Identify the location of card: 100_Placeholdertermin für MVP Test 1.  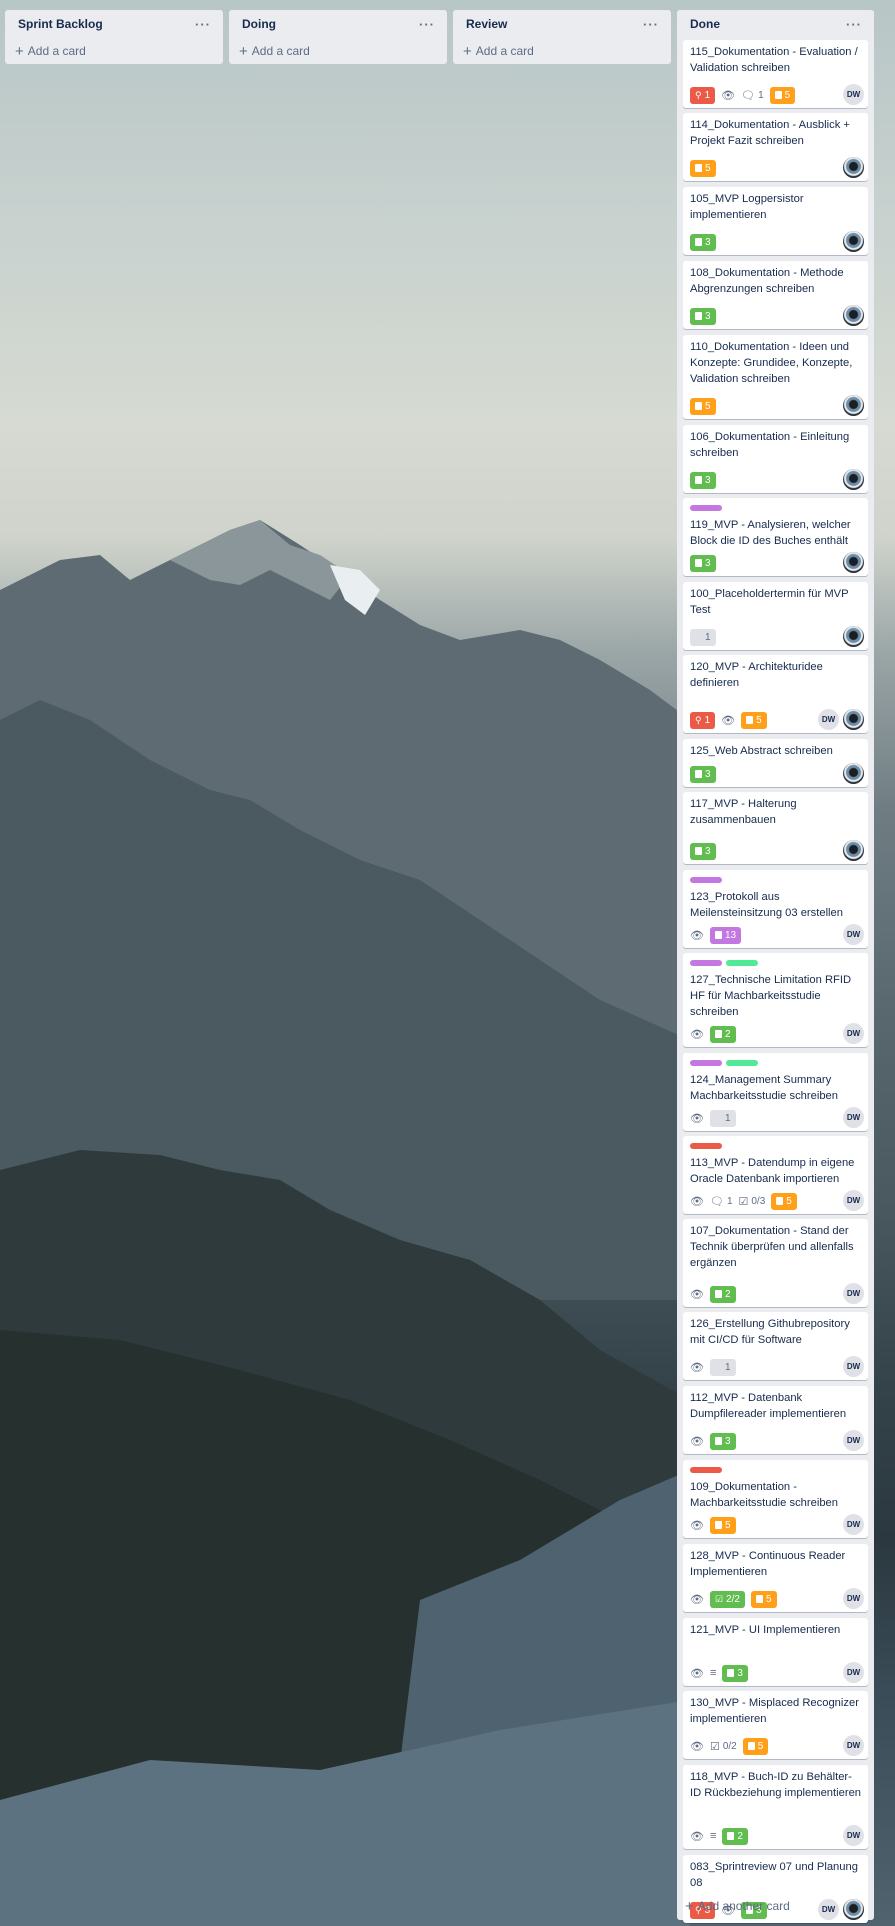
(775, 616).